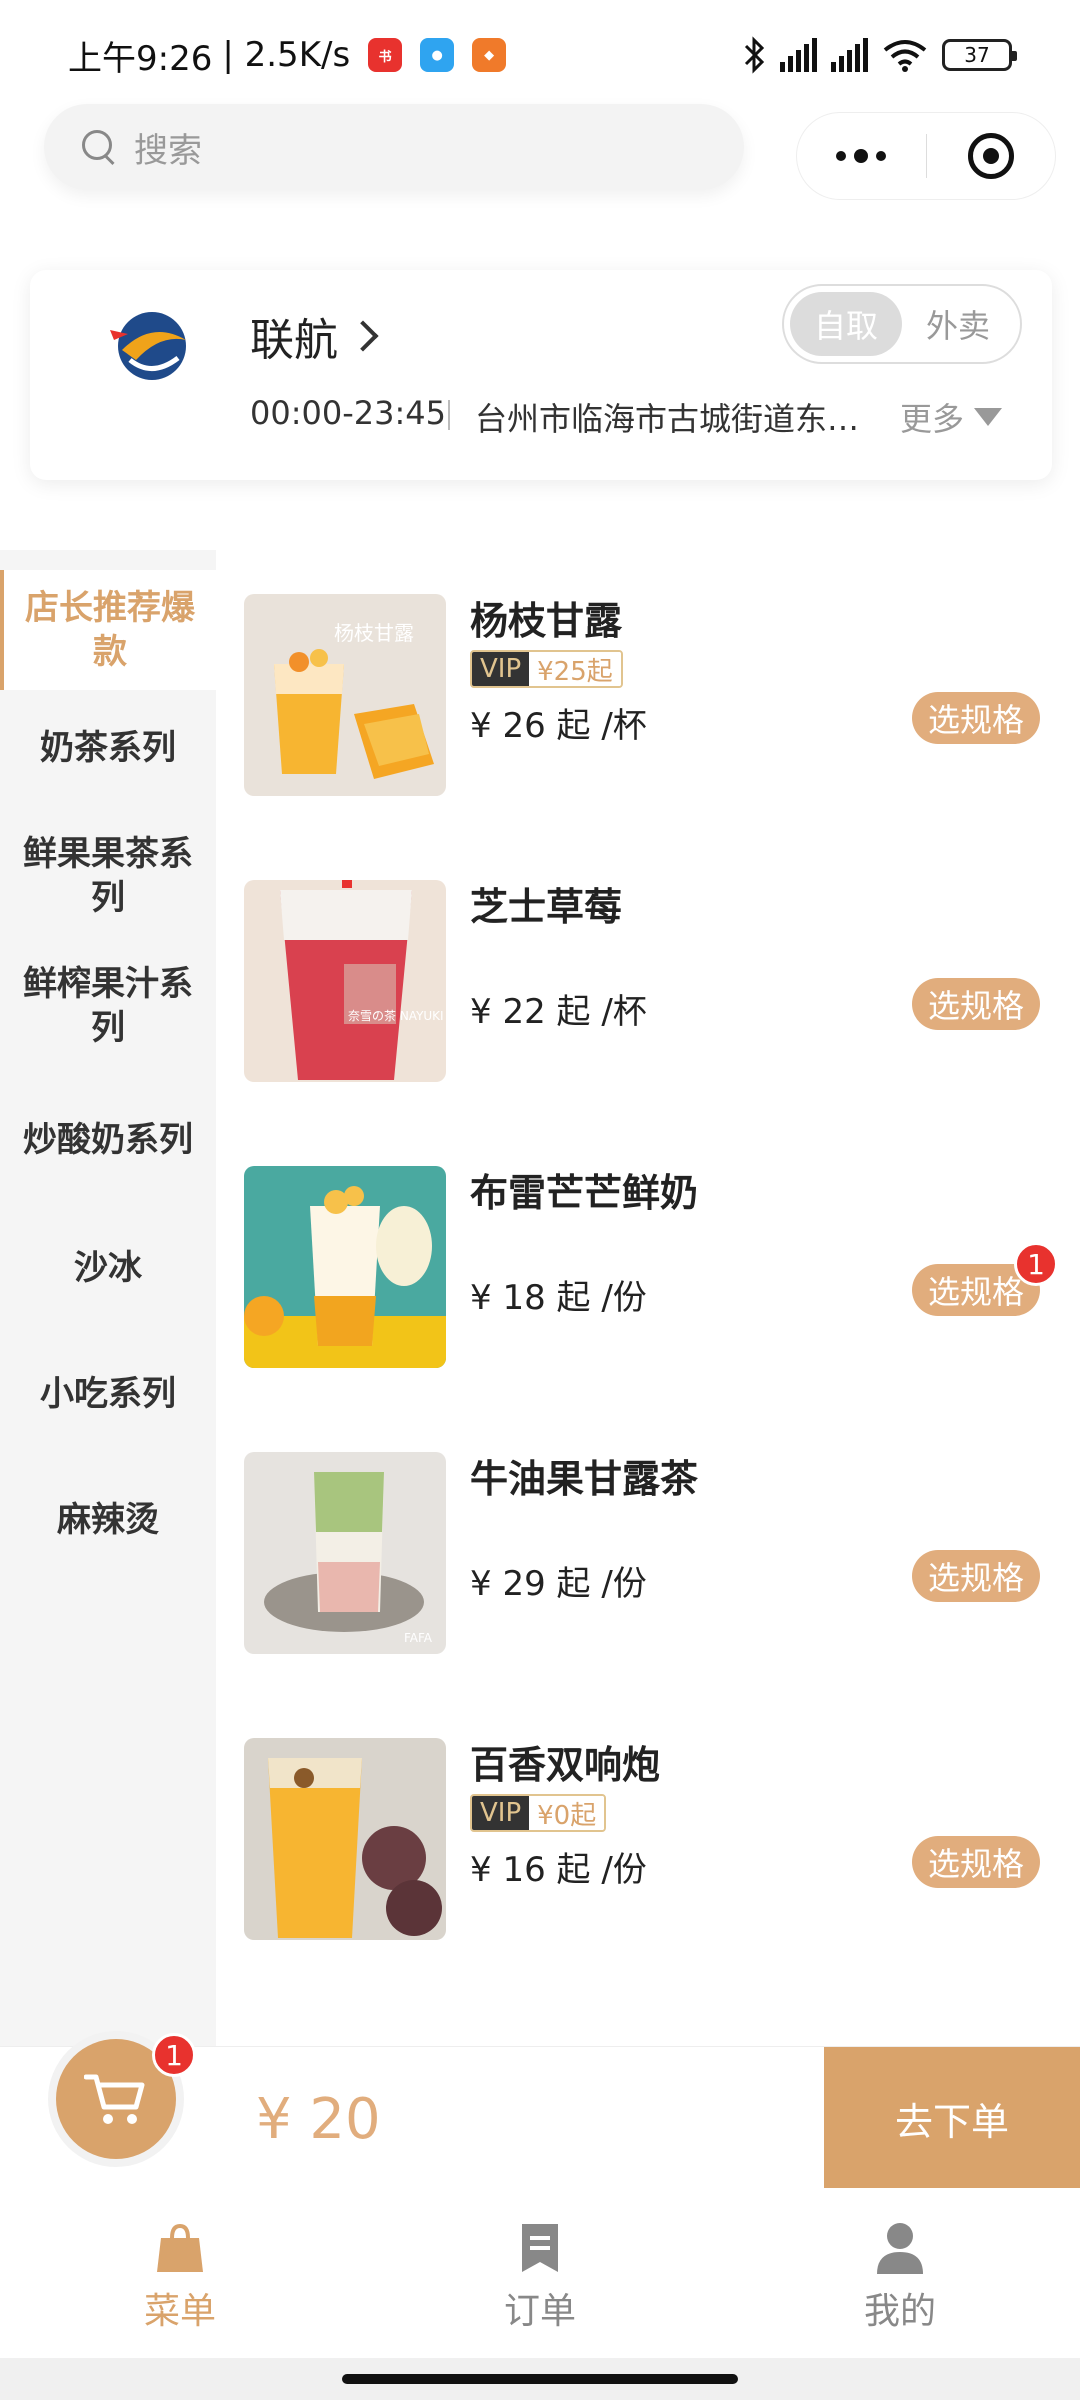  I want to click on shop-name-link: 联航, so click(314, 336).